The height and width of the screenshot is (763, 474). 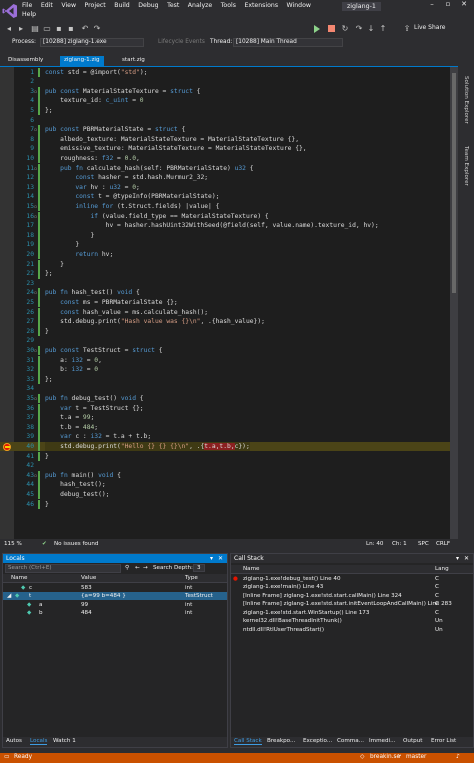 I want to click on code-line: 21 }, so click(x=229, y=264).